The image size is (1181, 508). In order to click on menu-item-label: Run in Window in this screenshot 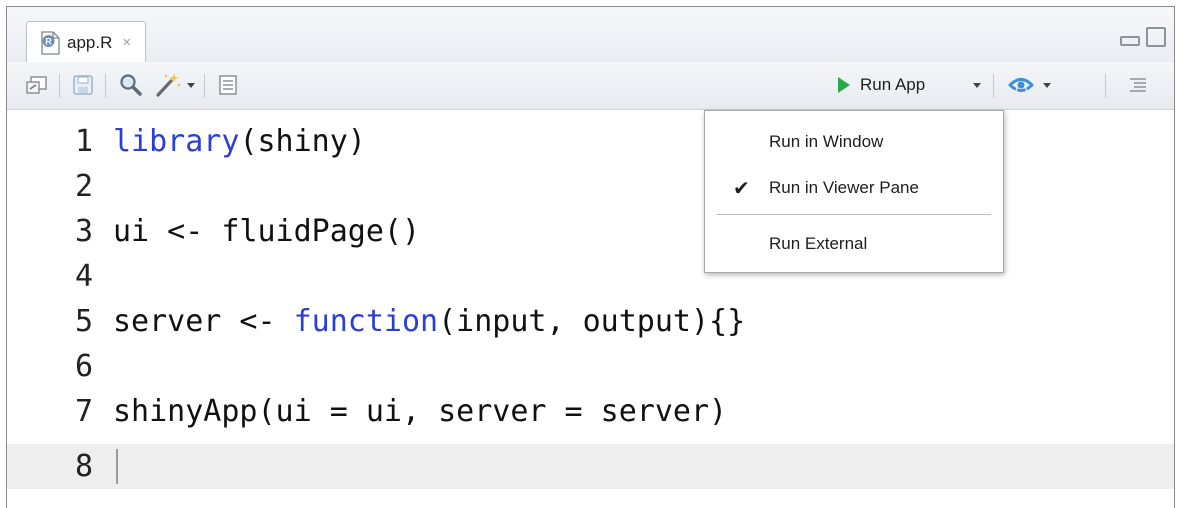, I will do `click(826, 141)`.